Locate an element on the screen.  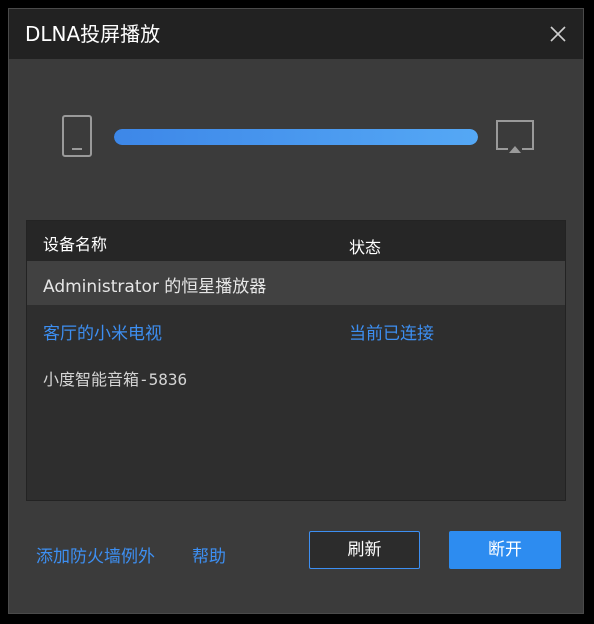
device-name: 客厅的小米电视 is located at coordinates (102, 334).